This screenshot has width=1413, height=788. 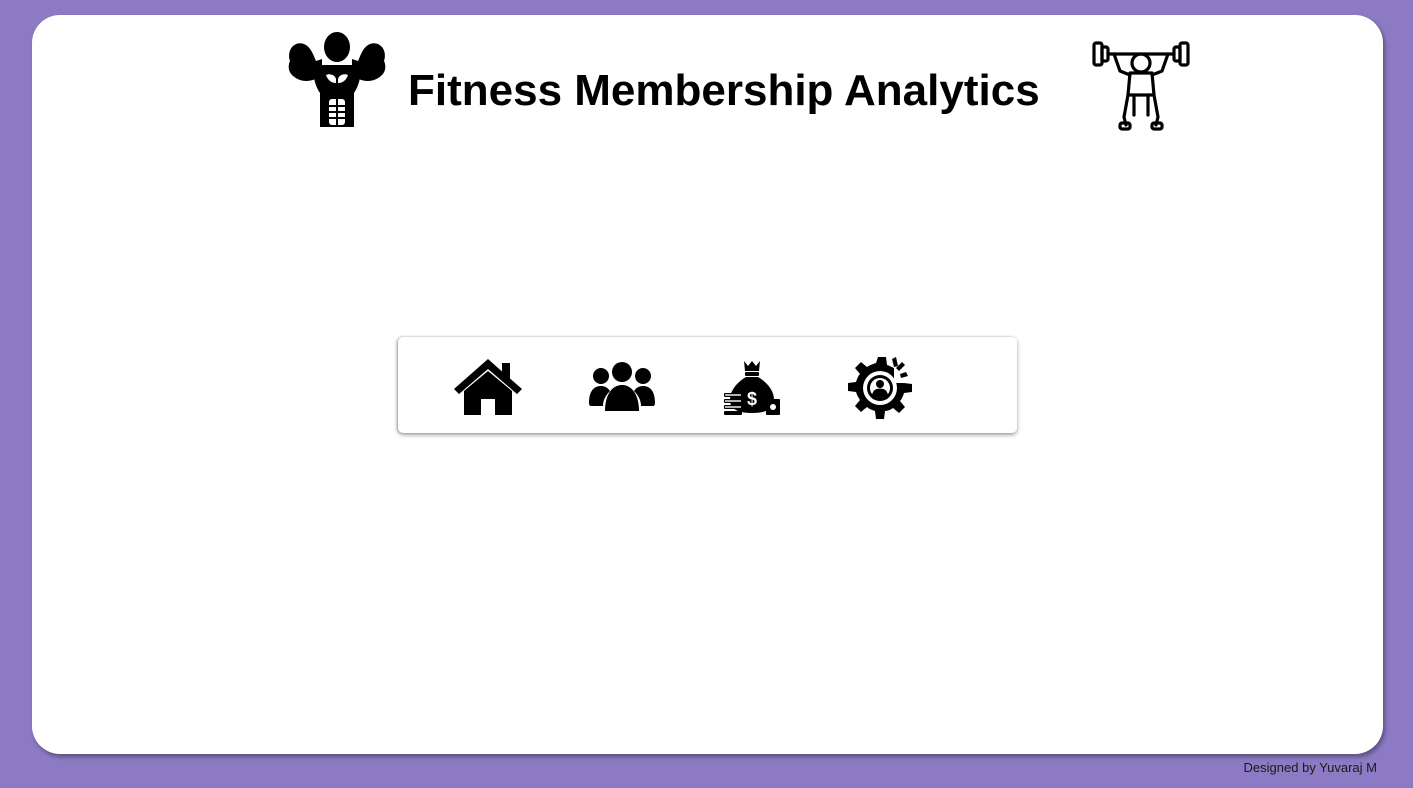 I want to click on settings-button, so click(x=882, y=386).